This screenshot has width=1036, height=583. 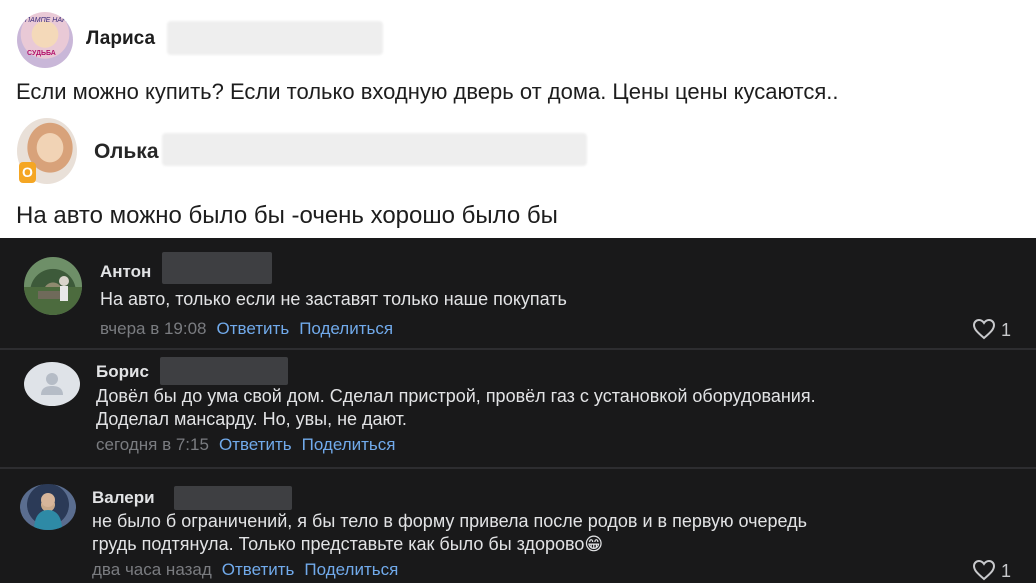 I want to click on comment-meta: сегодня в 7:15 Ответить Поделиться, so click(x=246, y=445).